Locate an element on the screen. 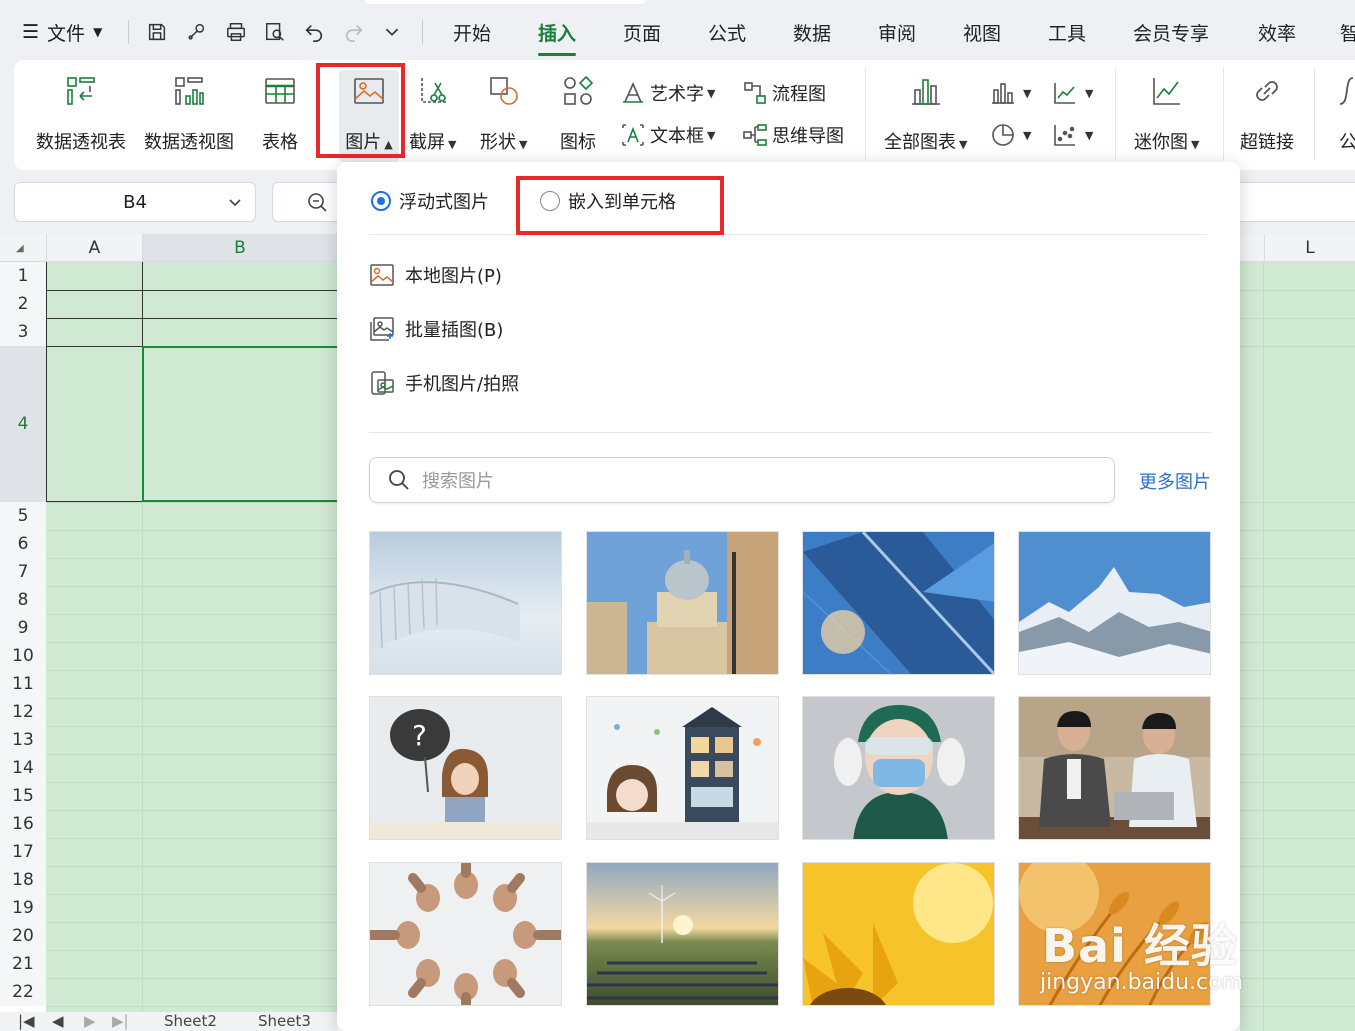  row-header-13: 13 is located at coordinates (23, 740).